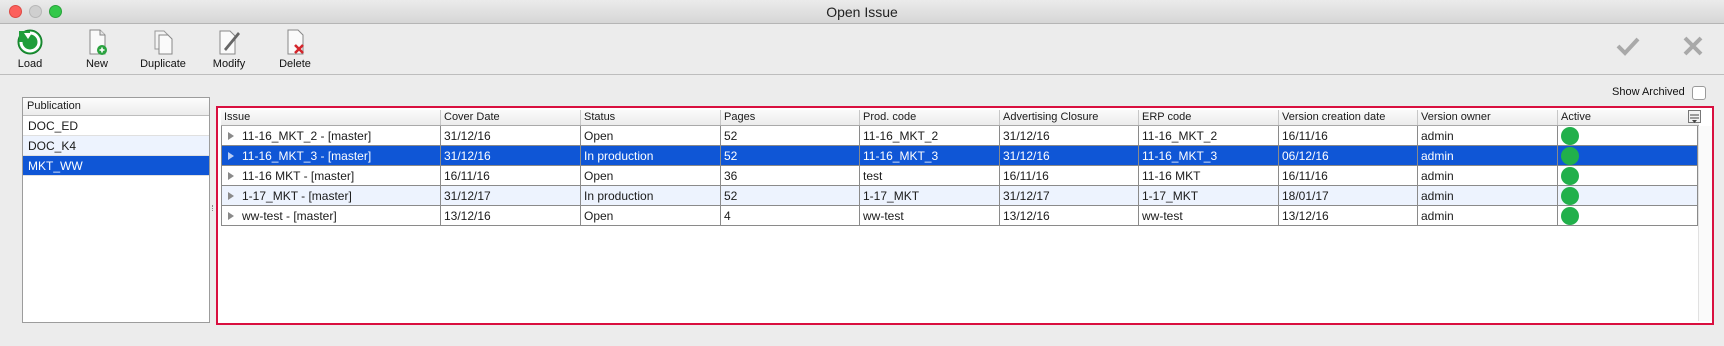  I want to click on delete-icon, so click(295, 42).